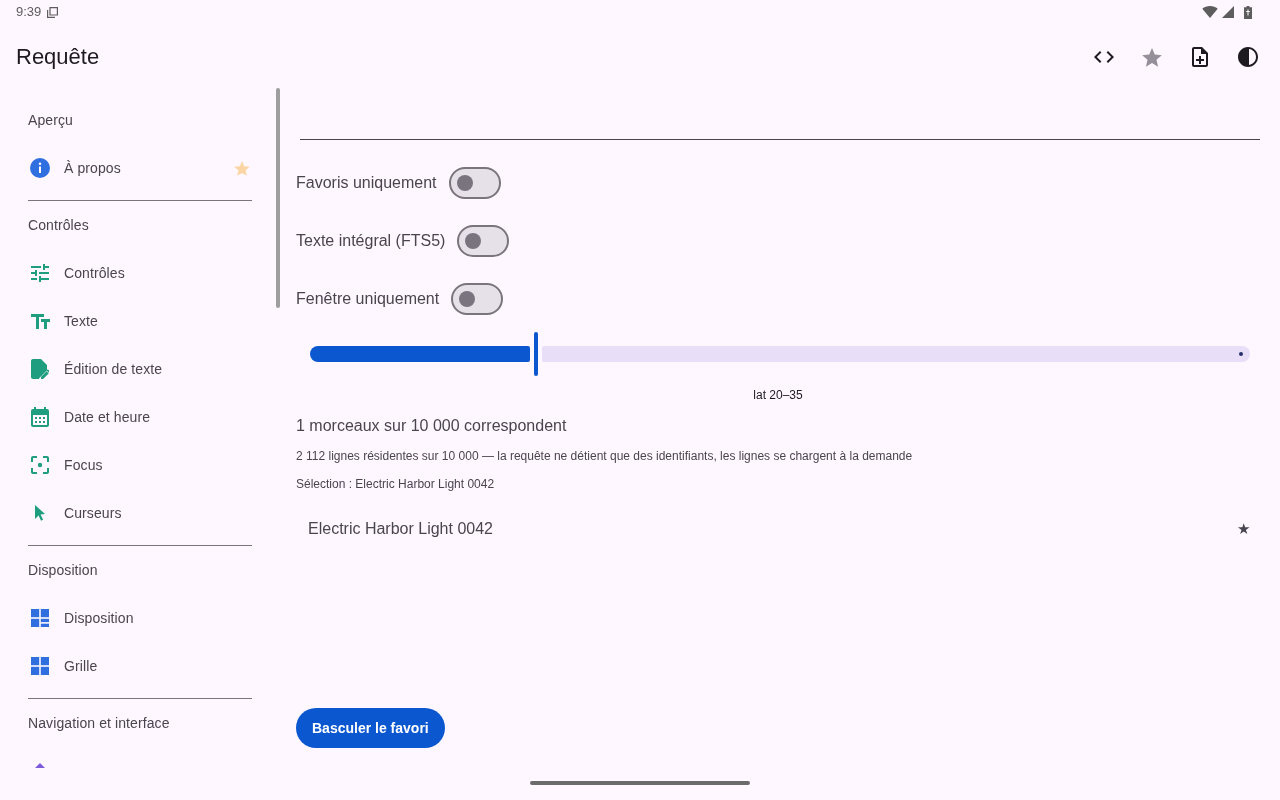  Describe the element at coordinates (370, 728) in the screenshot. I see `toggle-favorite-button: Basculer le favori` at that location.